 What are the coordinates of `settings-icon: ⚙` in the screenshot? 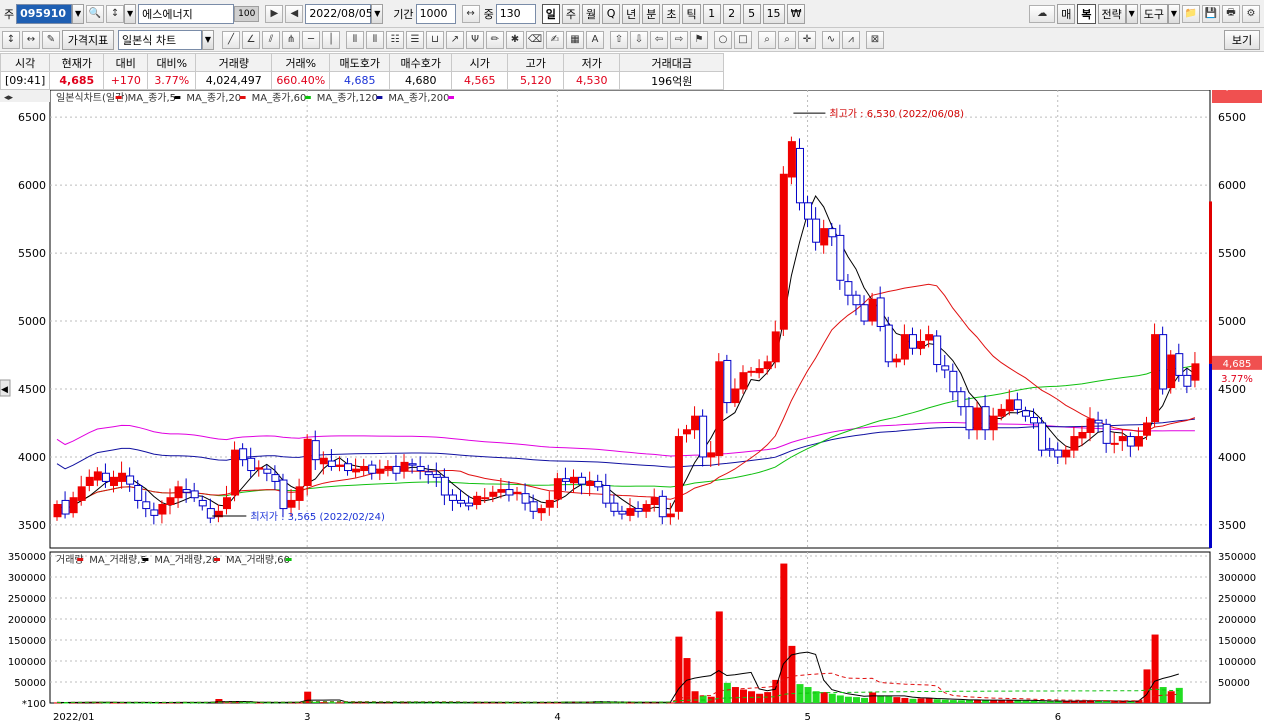 It's located at (1251, 13).